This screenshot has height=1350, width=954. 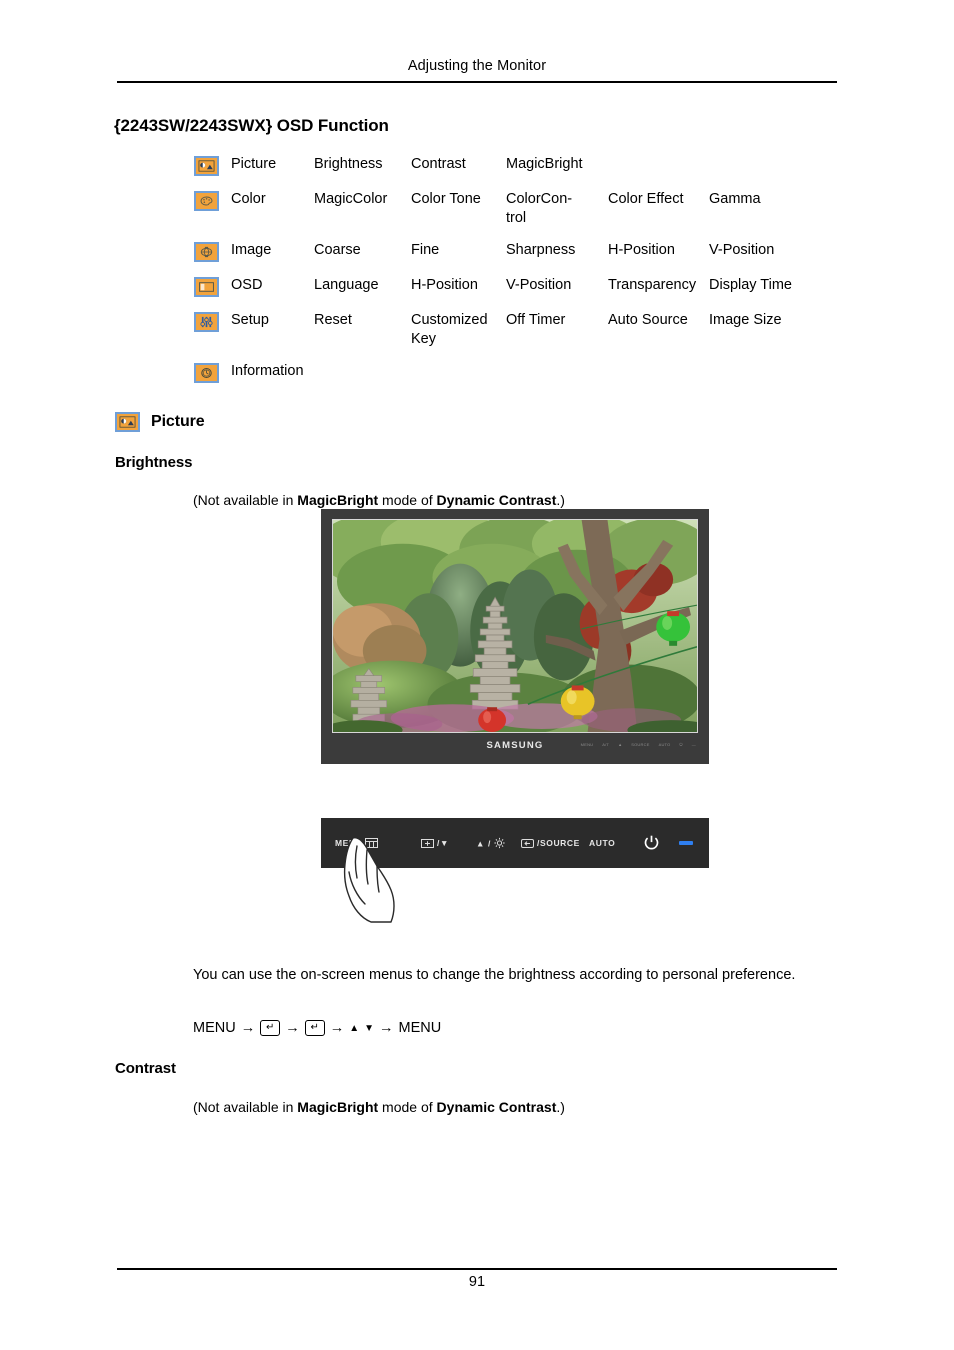 I want to click on menu-button: MENU, so click(x=357, y=843).